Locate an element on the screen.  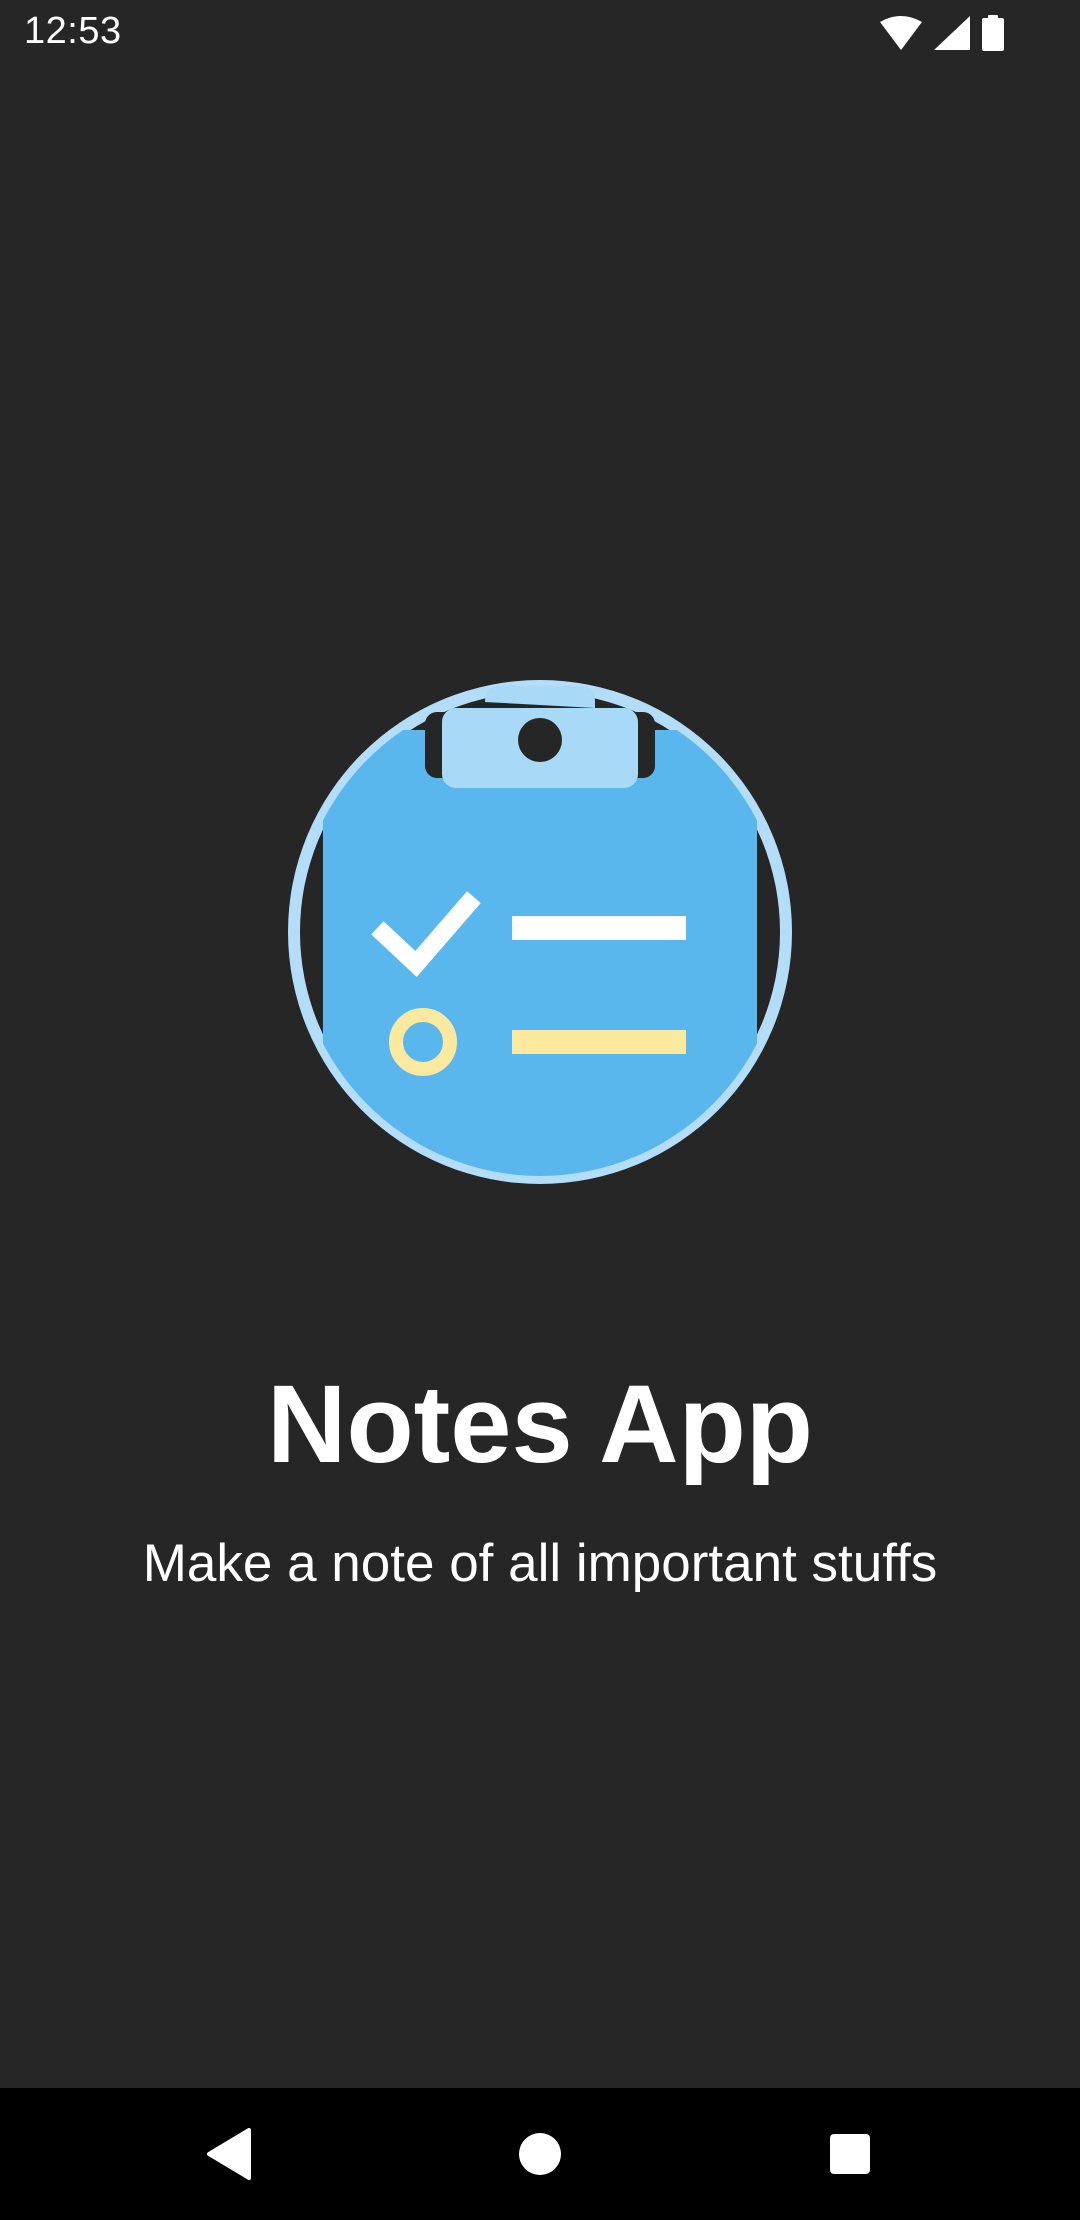
recents-icon is located at coordinates (850, 2154).